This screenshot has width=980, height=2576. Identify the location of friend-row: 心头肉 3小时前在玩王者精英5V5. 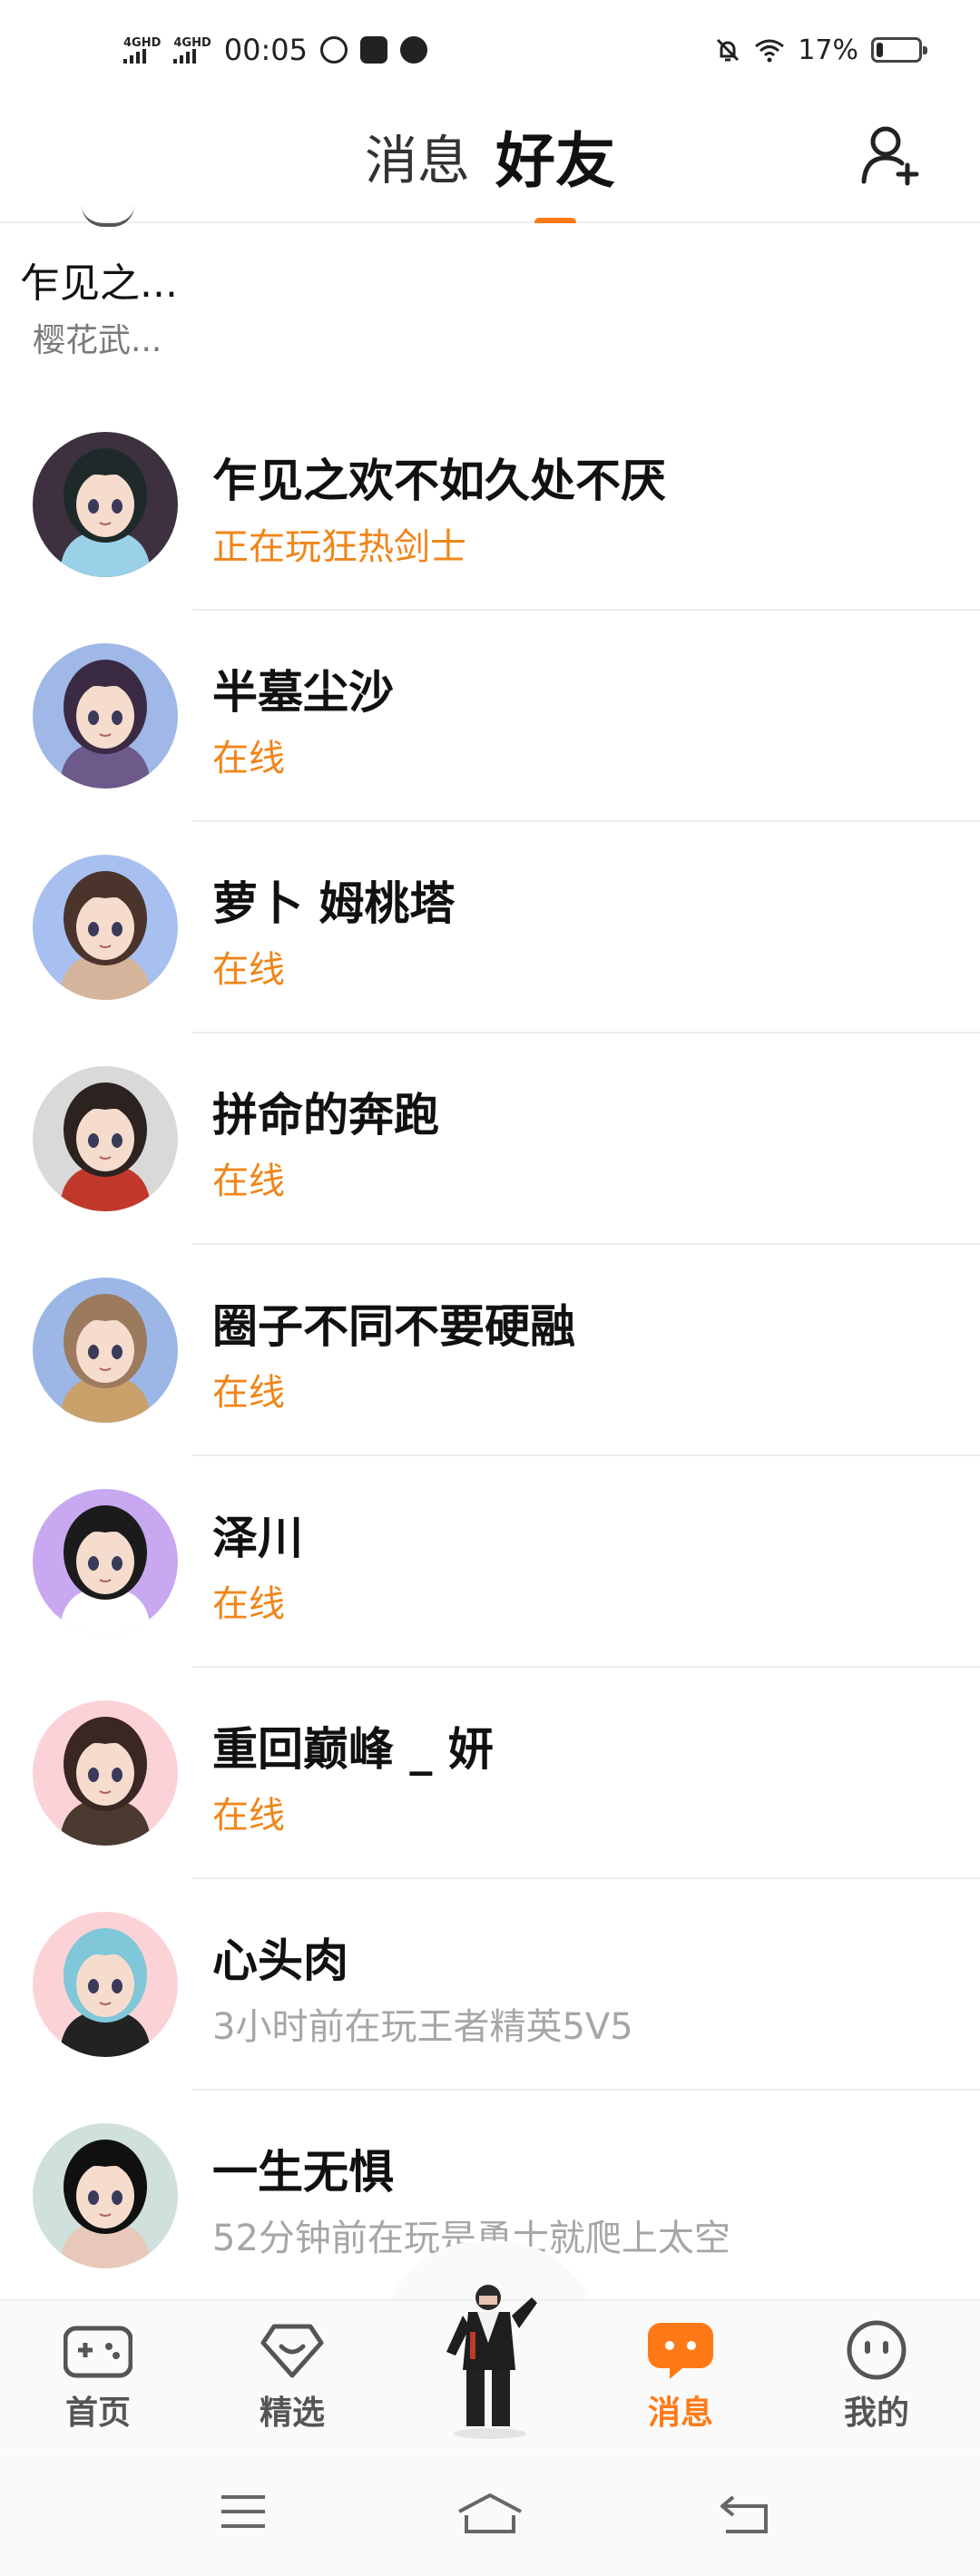
(490, 1985).